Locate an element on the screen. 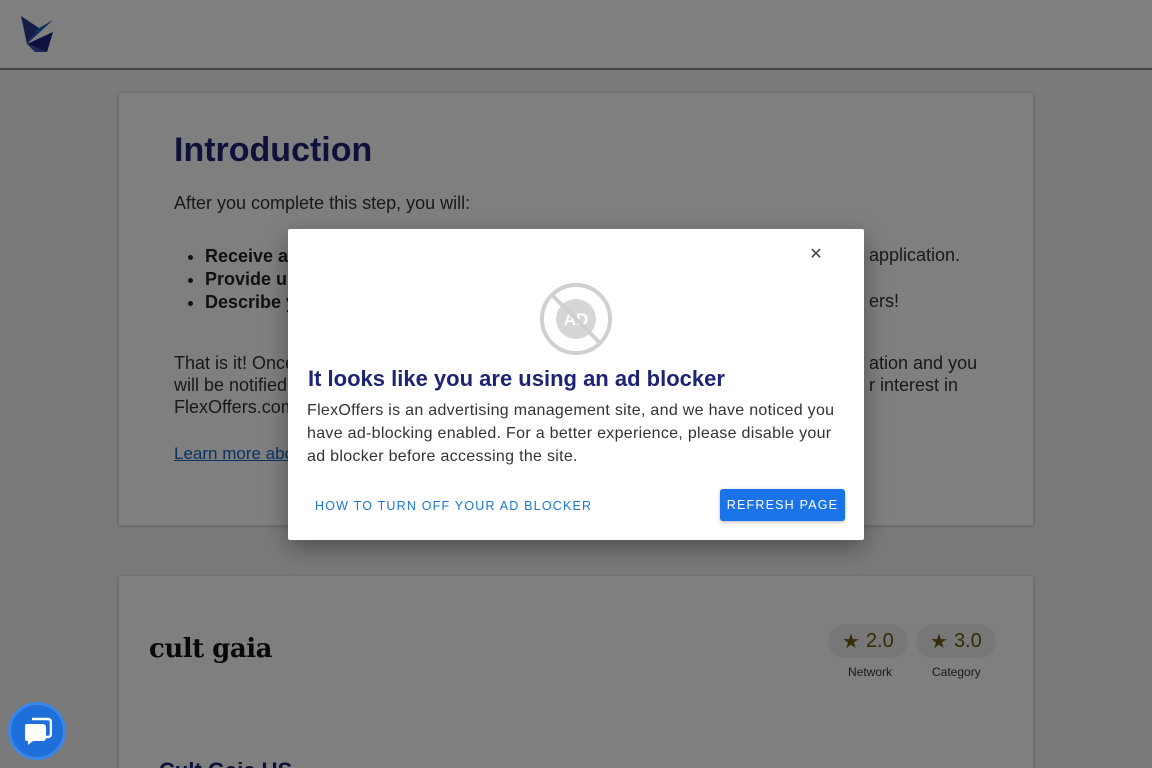  ad-blocker-icon: AD is located at coordinates (576, 319).